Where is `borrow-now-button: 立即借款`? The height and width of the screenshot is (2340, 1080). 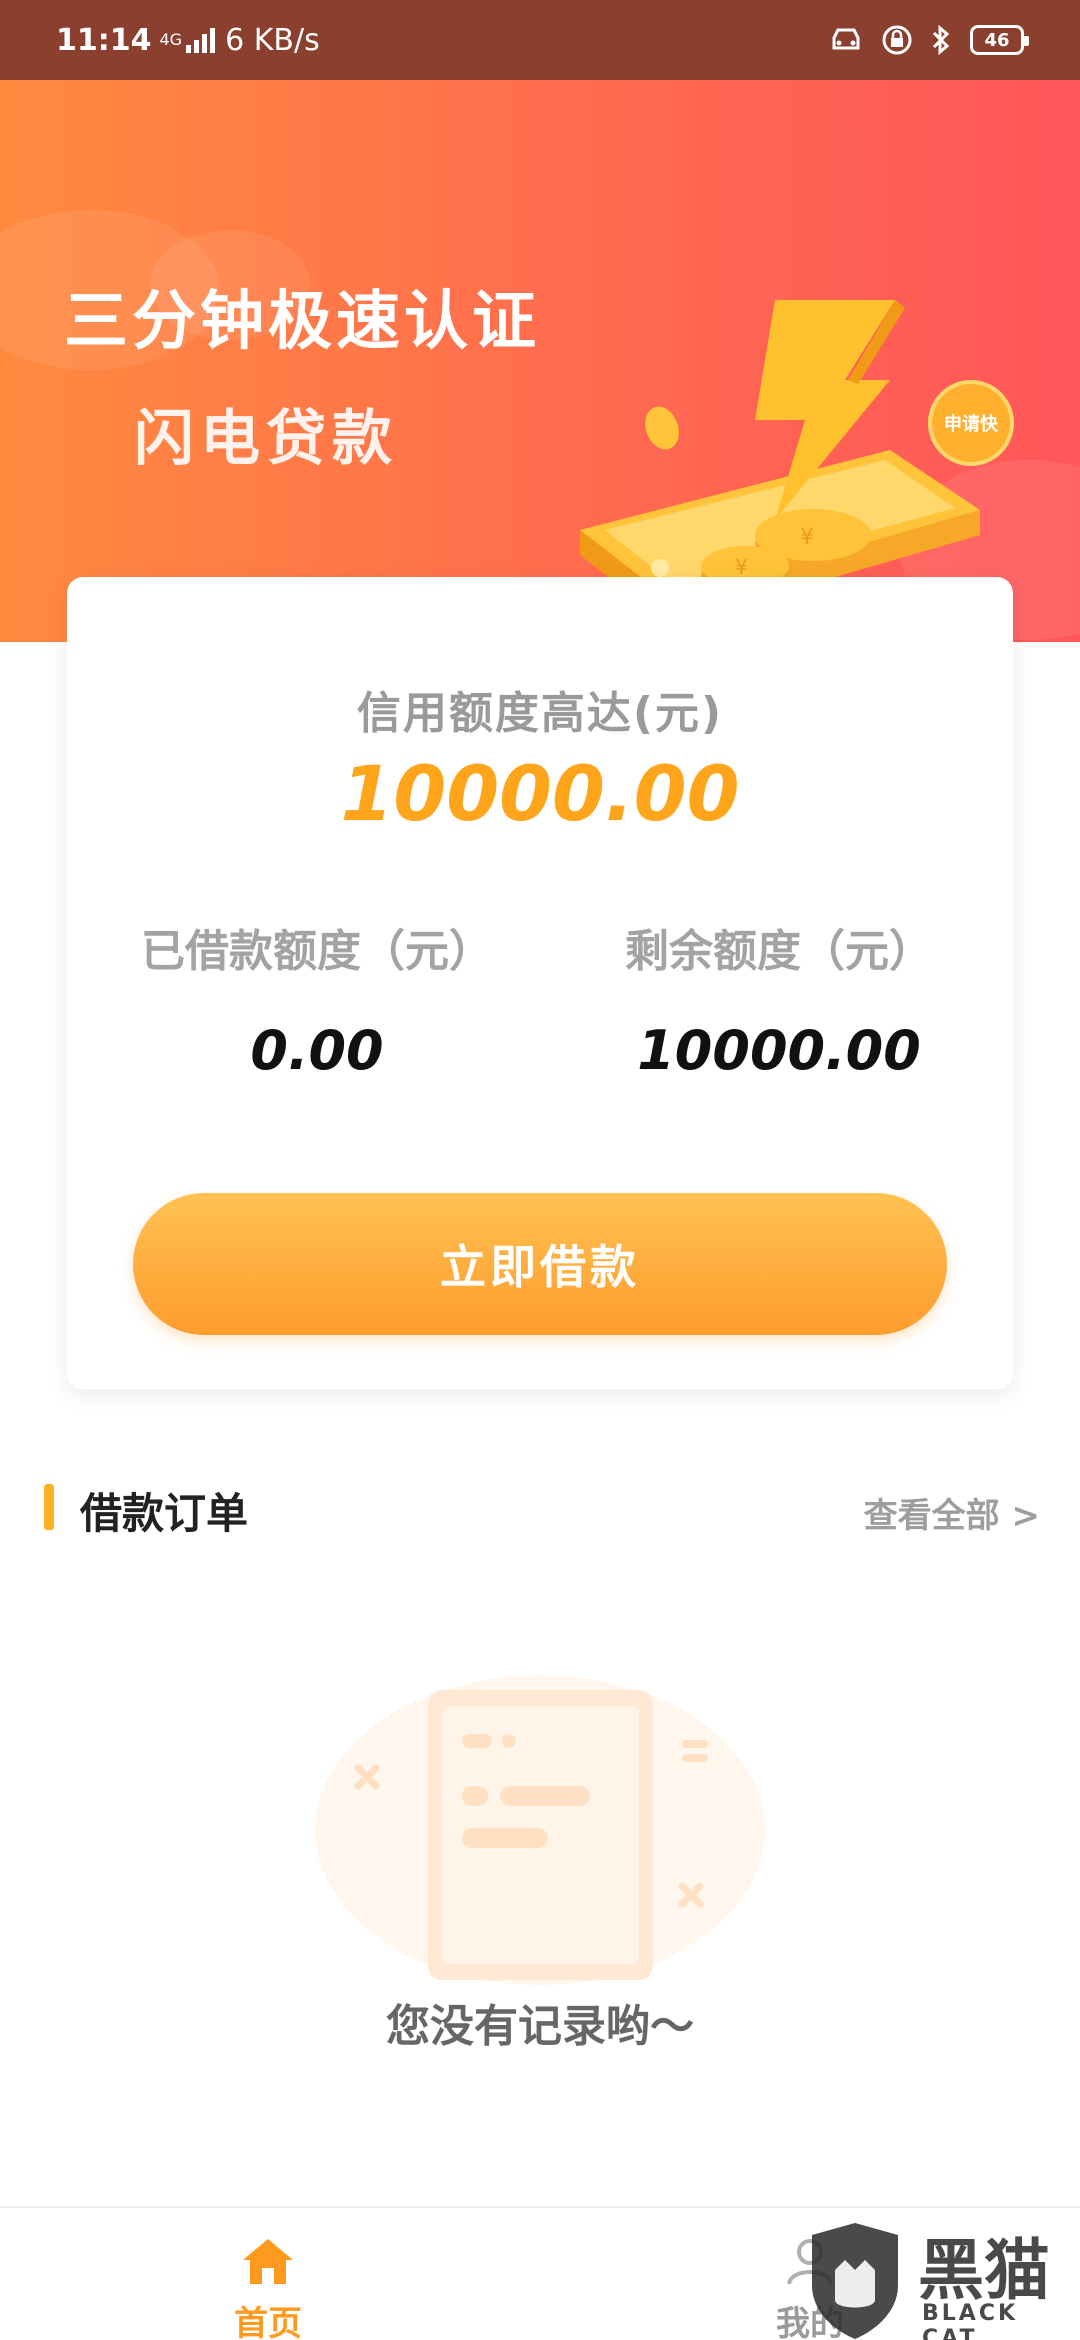 borrow-now-button: 立即借款 is located at coordinates (540, 1264).